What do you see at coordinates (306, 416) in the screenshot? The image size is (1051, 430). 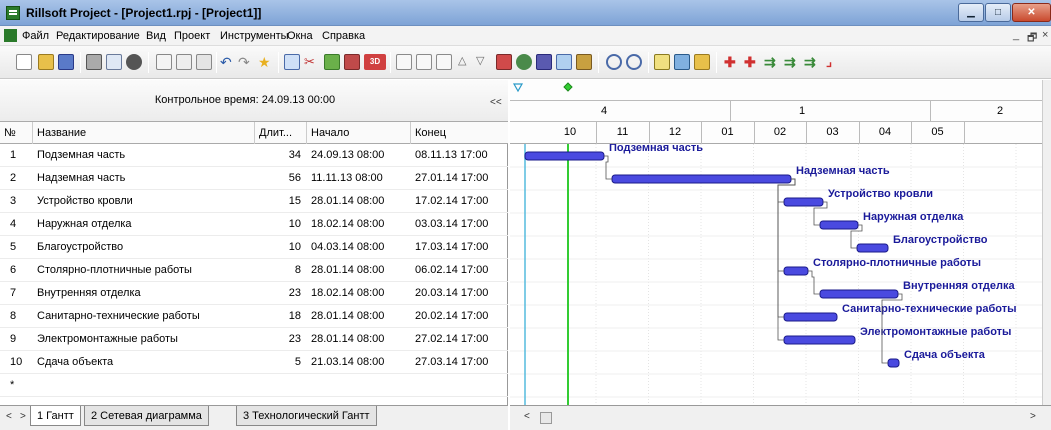 I see `tab-technological-gantt: 3 Технологический Гантт` at bounding box center [306, 416].